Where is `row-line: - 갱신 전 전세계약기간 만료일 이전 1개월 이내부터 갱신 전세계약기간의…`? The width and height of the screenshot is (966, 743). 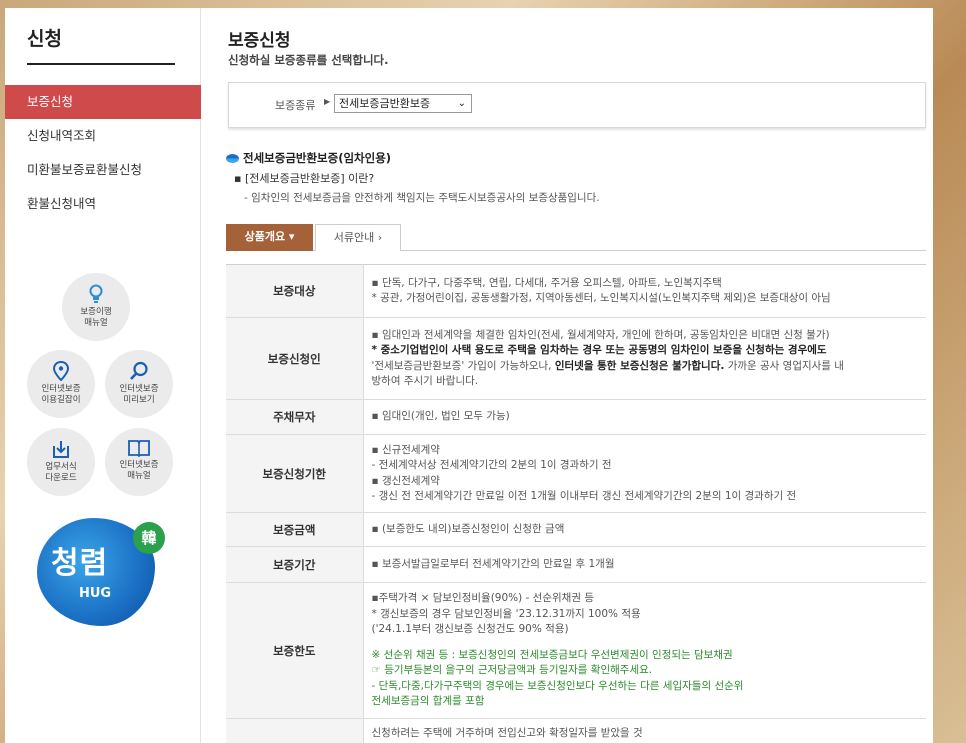
row-line: - 갱신 전 전세계약기간 만료일 이전 1개월 이내부터 갱신 전세계약기간의… is located at coordinates (584, 496).